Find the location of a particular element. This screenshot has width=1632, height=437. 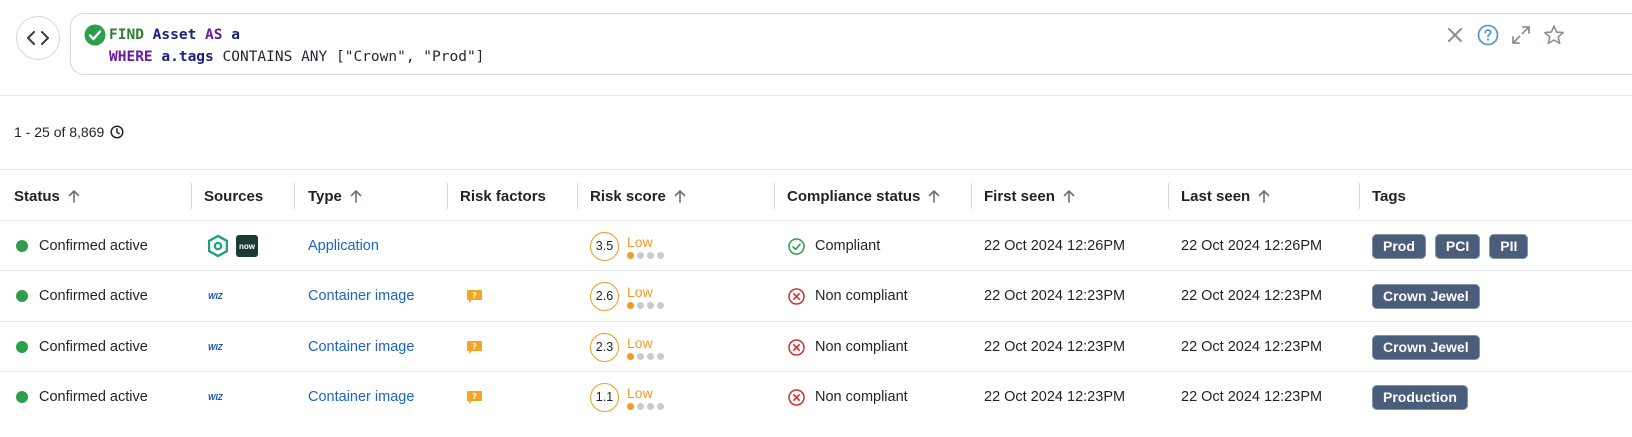

risk-score: 2.3 Low is located at coordinates (627, 347).